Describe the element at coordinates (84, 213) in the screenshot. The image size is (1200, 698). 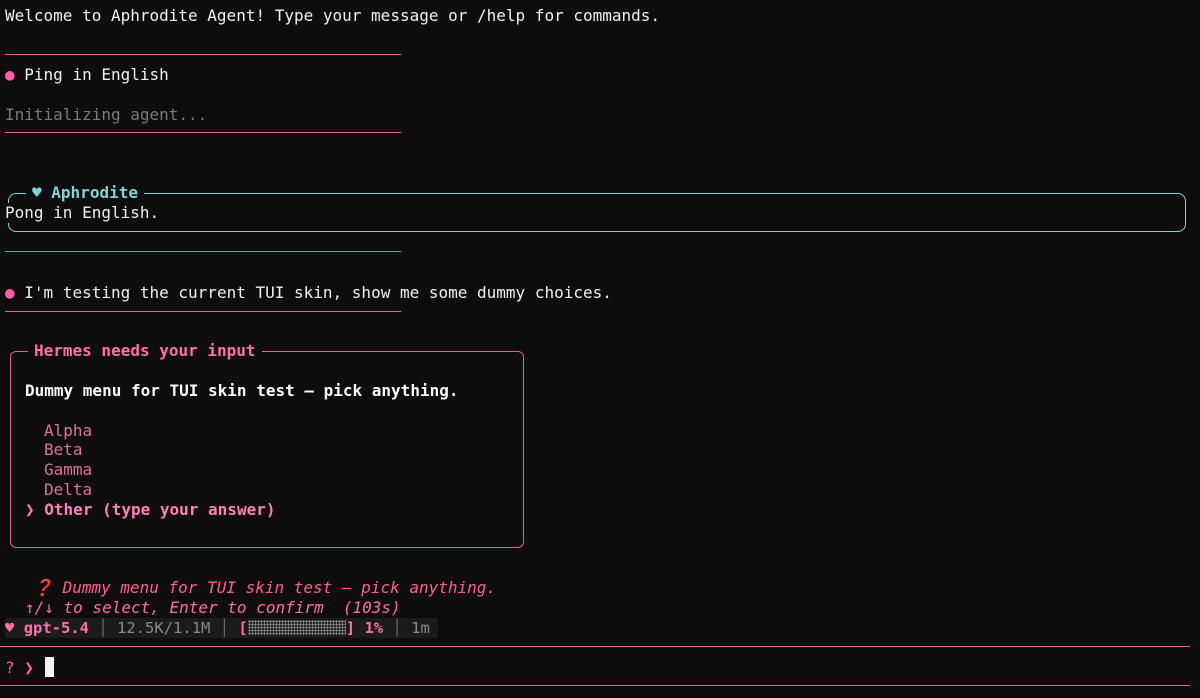
I see `assistant-reply: Pong in English.` at that location.